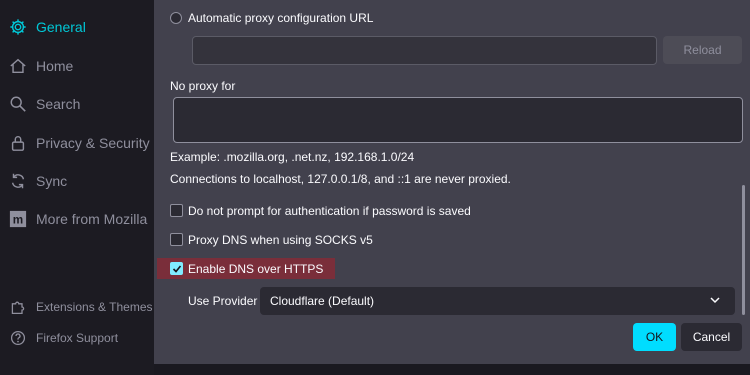 This screenshot has width=750, height=375. I want to click on help-icon, so click(18, 338).